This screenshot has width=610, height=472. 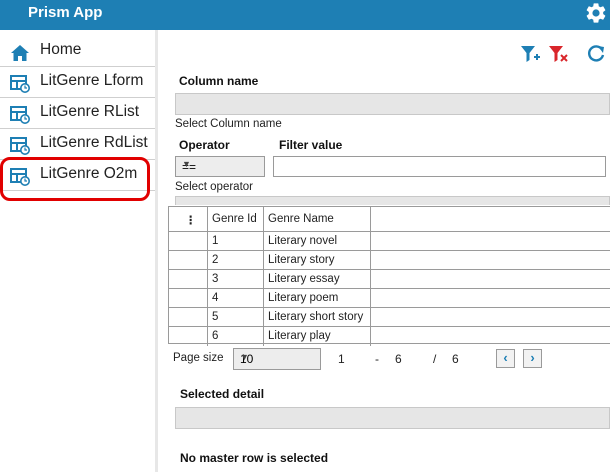 I want to click on filter-value-input, so click(x=439, y=166).